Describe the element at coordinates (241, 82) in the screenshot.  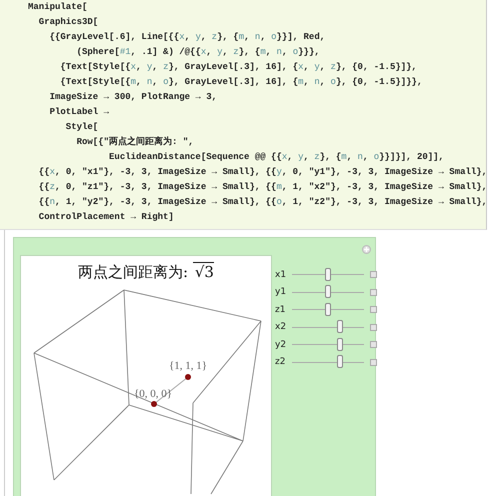
I see `code-line: {Text[Style[{m, n, o}, GrayLevel[.3], 16], {m, n, o}, {0, -1.5}]}},` at that location.